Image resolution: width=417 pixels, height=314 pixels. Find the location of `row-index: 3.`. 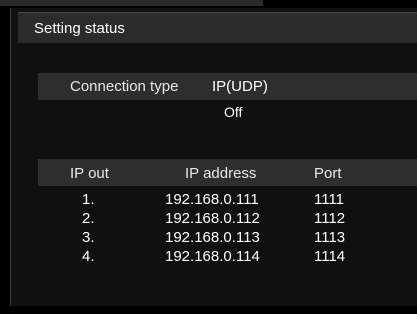

row-index: 3. is located at coordinates (88, 237).